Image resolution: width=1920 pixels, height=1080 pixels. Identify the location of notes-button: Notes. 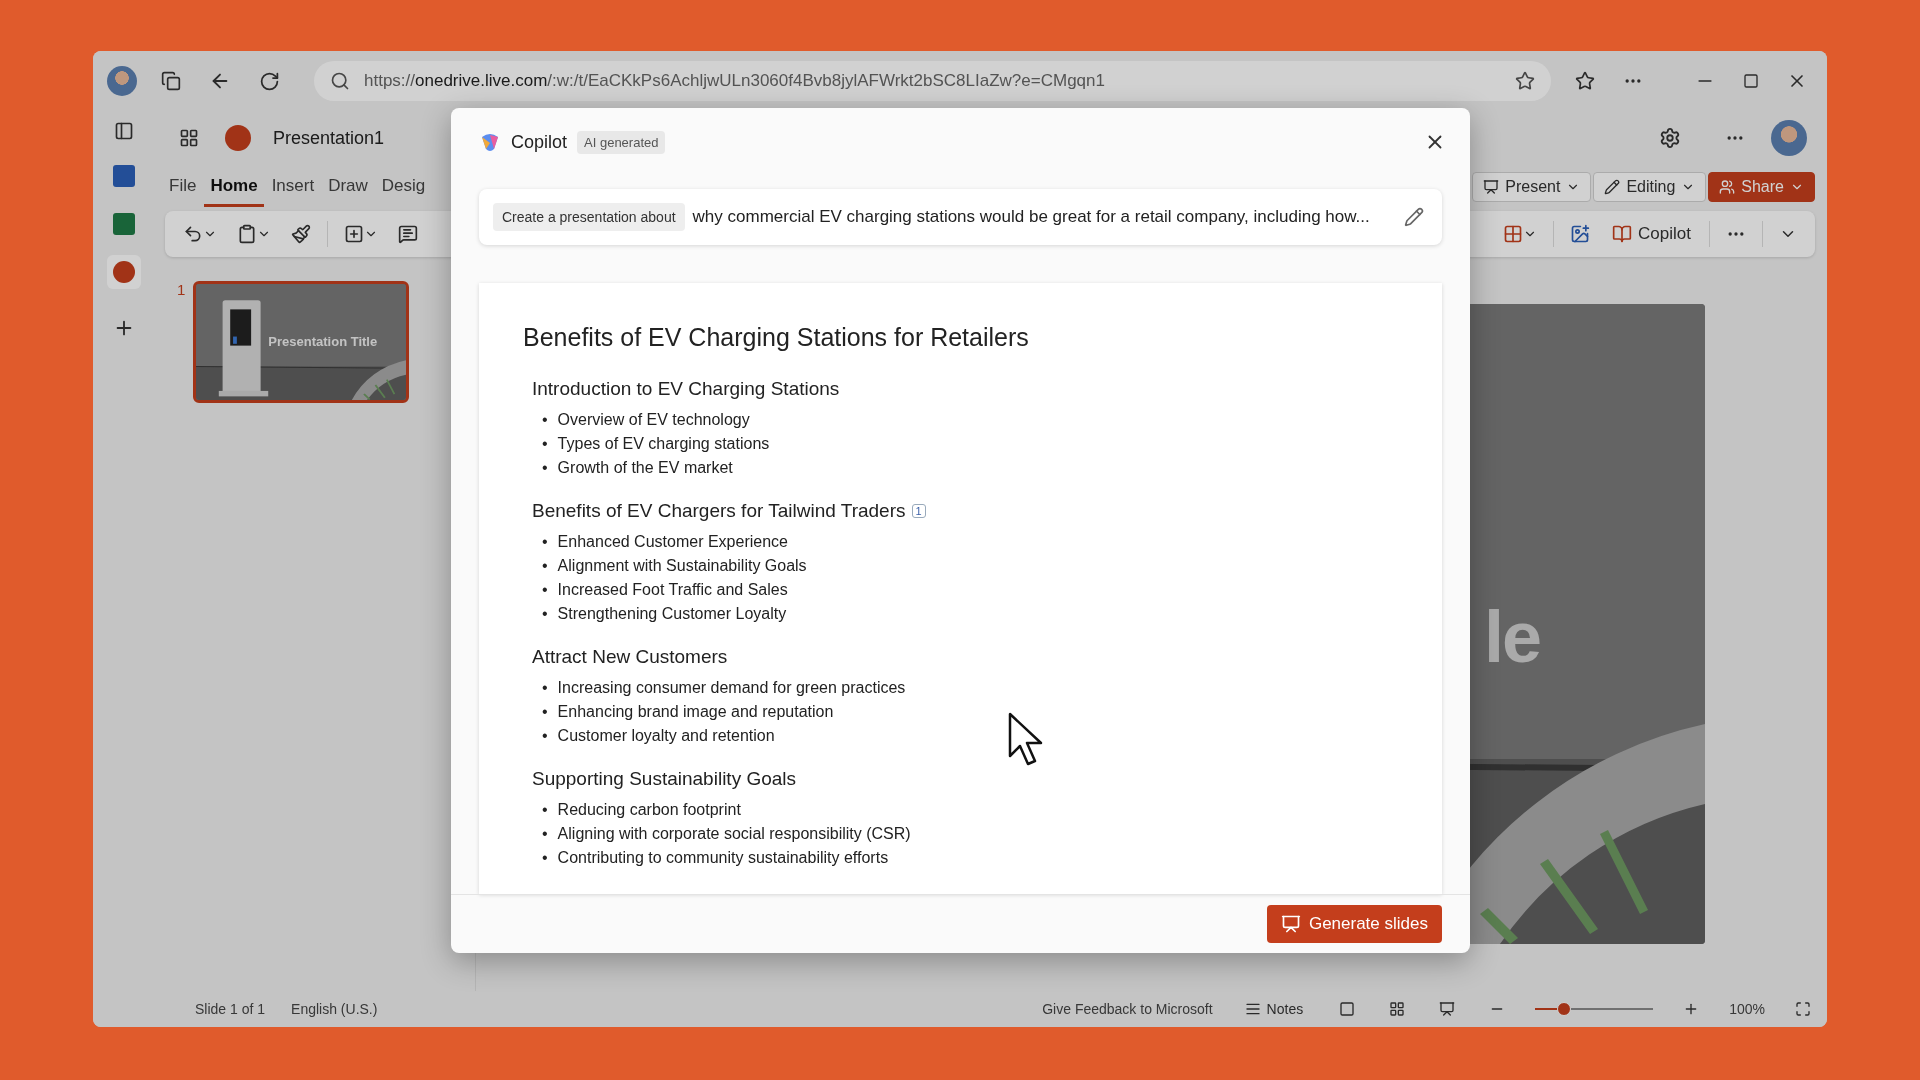
(1274, 1009).